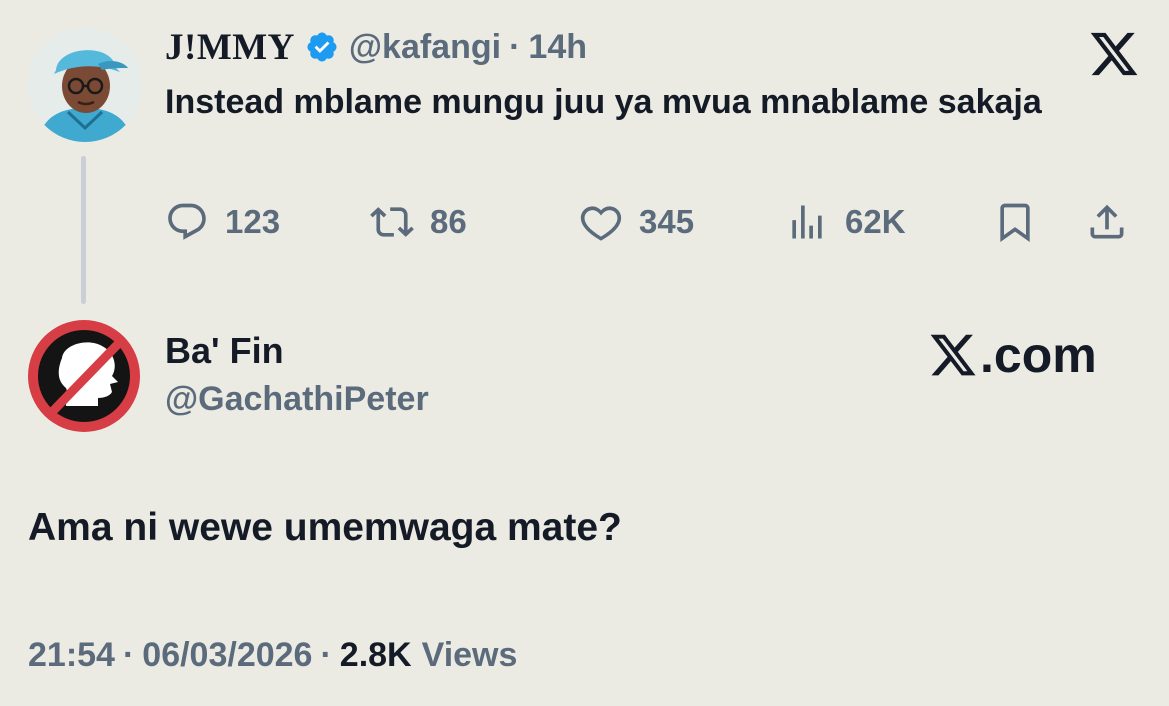 The height and width of the screenshot is (706, 1169). What do you see at coordinates (253, 221) in the screenshot?
I see `reply-count: 123` at bounding box center [253, 221].